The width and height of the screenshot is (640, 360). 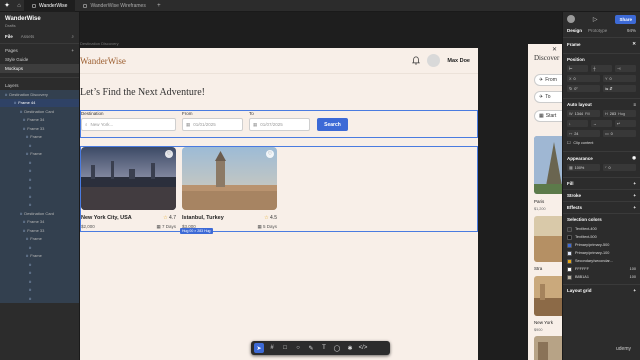 I want to click on actions-tool-icon: ✱, so click(x=350, y=348).